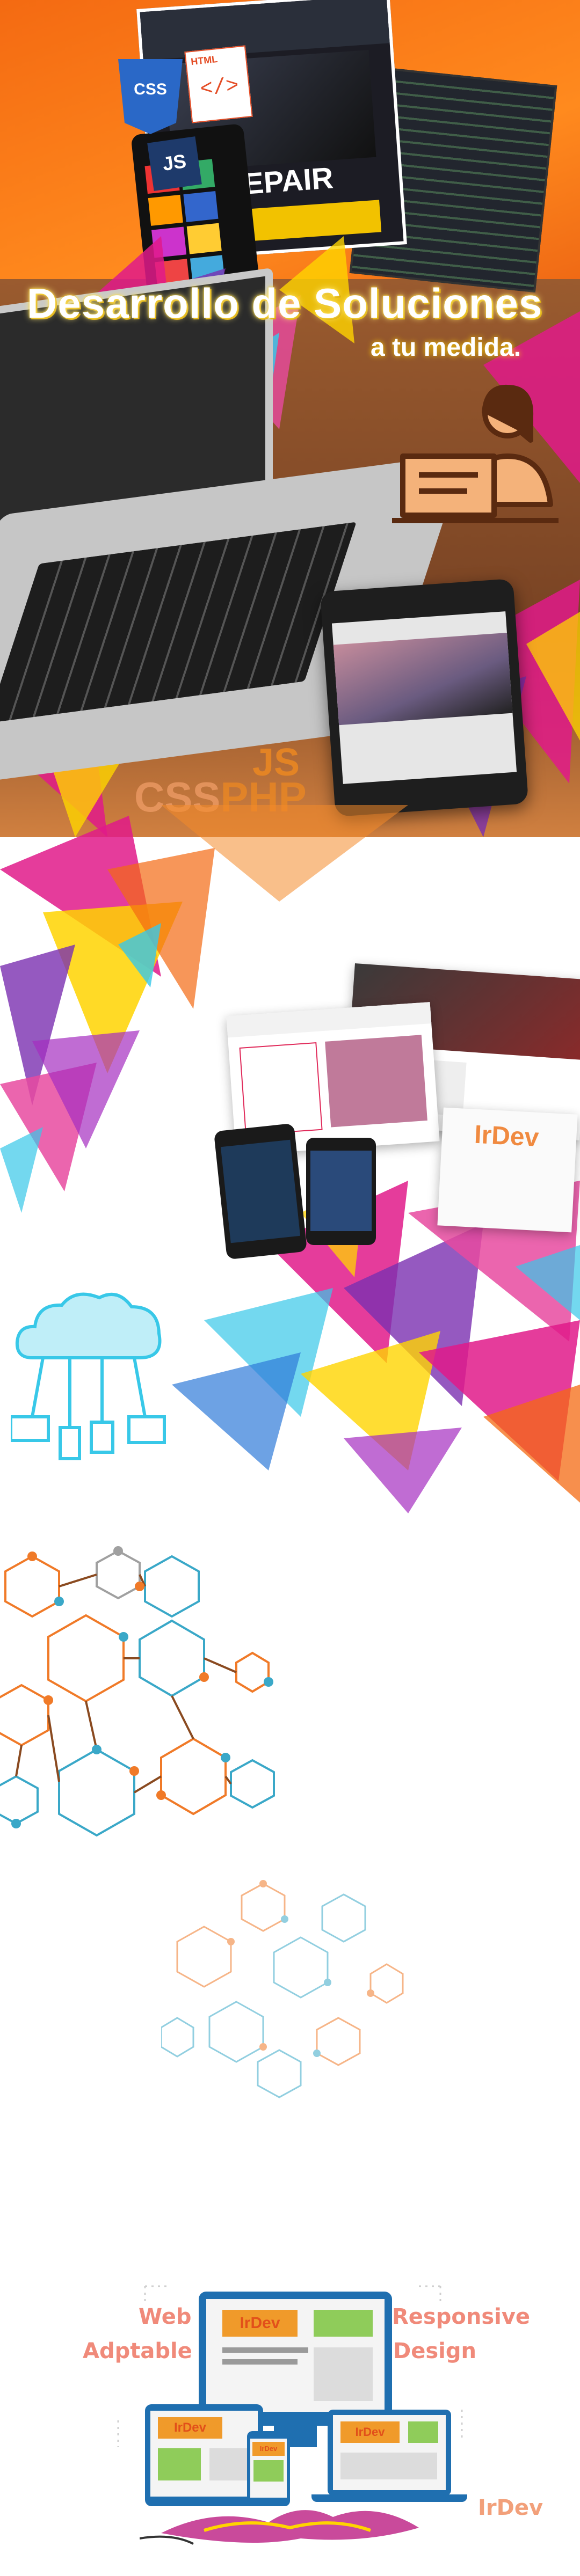  I want to click on tablet-device: IrDev, so click(204, 2455).